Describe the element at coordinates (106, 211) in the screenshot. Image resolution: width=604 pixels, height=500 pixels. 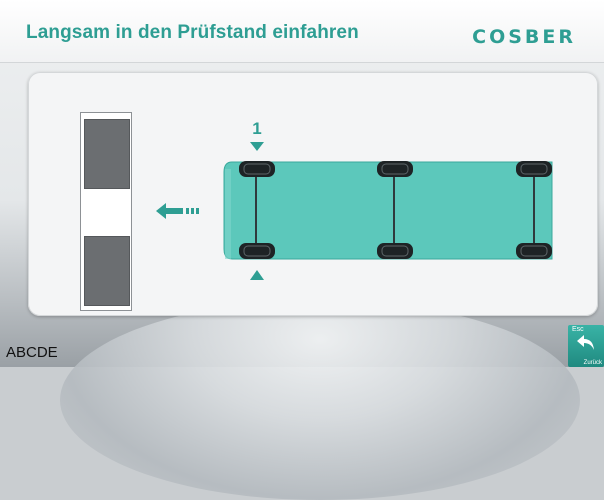
I see `test-stand` at that location.